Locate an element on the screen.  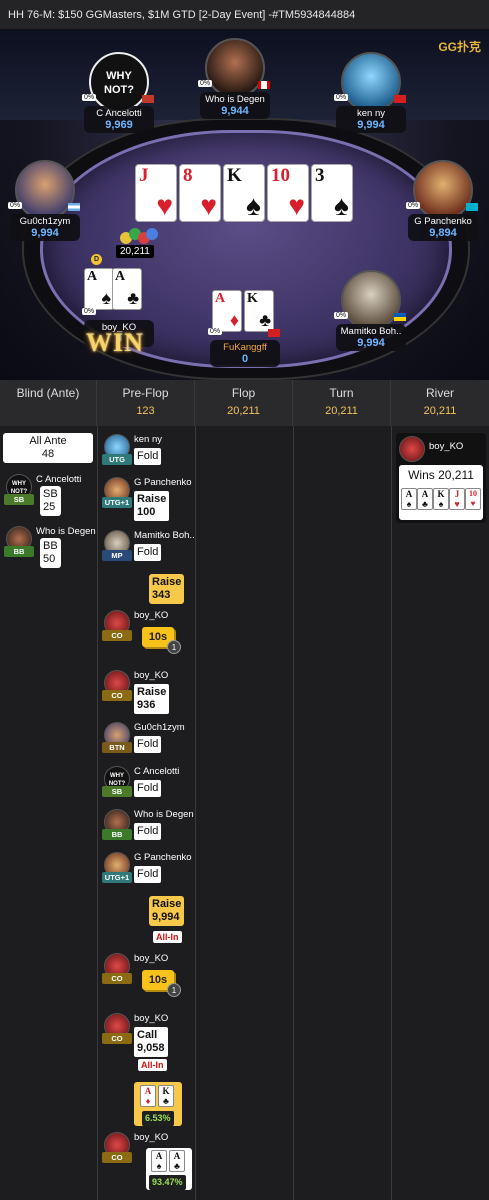
position-badge: MP is located at coordinates (117, 555).